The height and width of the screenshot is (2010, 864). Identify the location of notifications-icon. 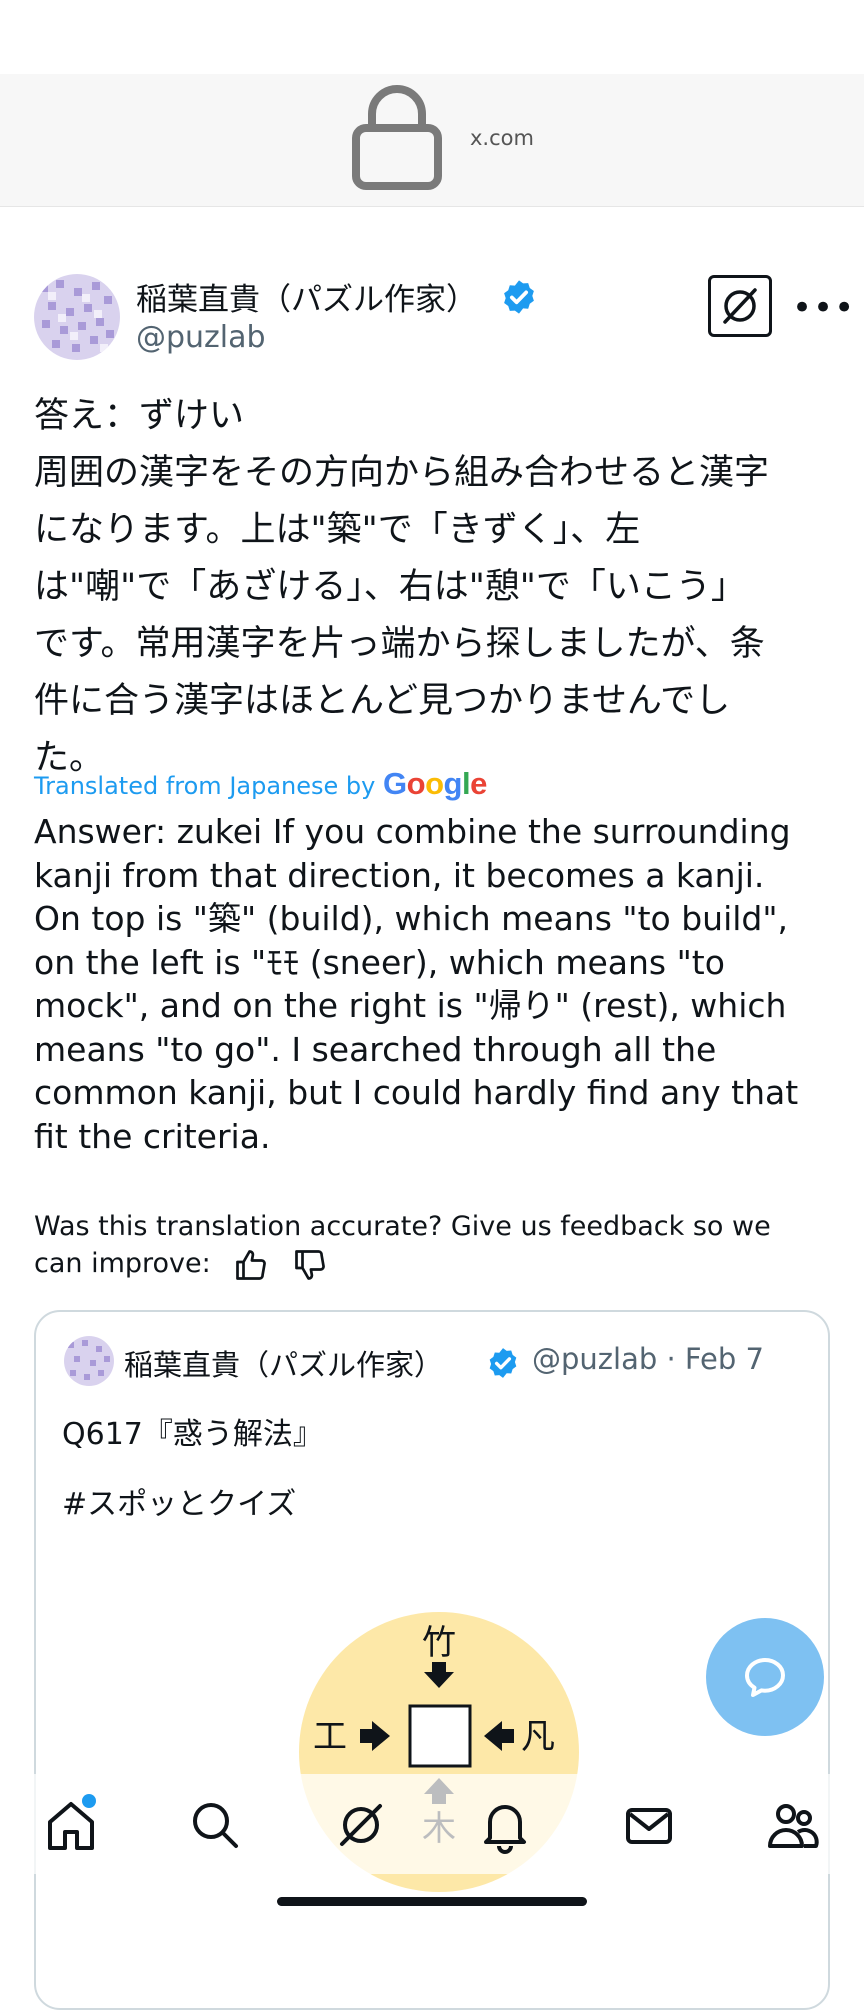
(505, 1825).